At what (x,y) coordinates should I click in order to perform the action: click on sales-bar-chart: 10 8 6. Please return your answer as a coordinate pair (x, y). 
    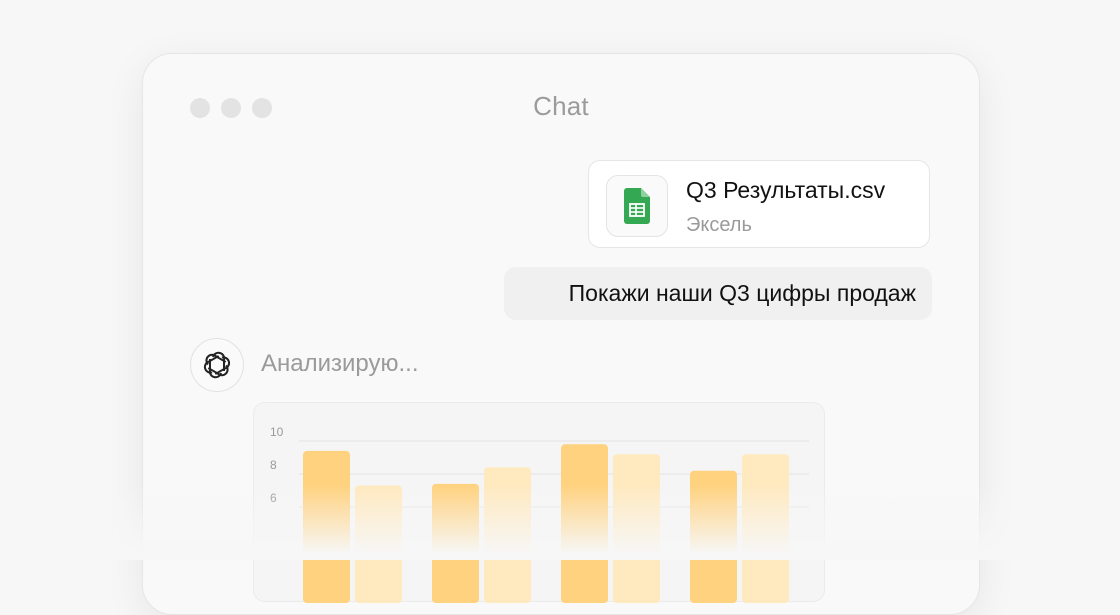
    Looking at the image, I should click on (539, 514).